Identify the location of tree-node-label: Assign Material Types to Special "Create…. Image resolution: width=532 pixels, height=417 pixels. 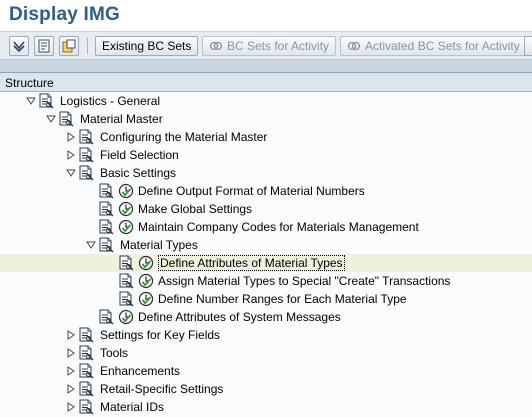
(304, 281).